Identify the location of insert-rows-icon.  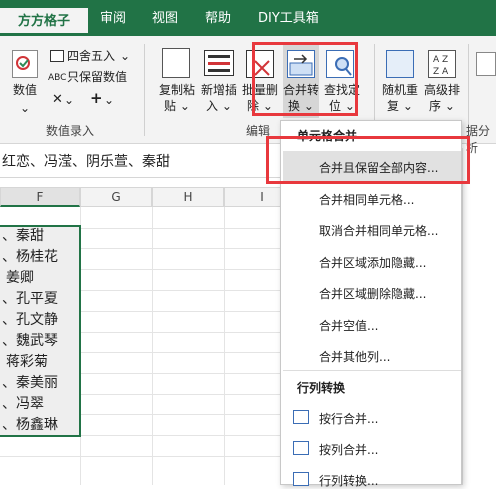
(219, 63).